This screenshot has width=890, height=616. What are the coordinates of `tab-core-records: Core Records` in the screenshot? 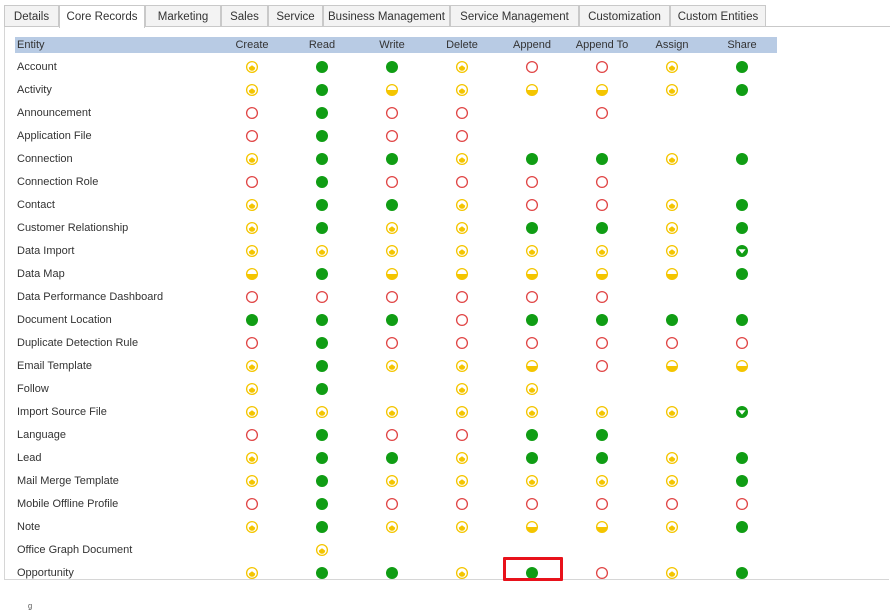 It's located at (102, 16).